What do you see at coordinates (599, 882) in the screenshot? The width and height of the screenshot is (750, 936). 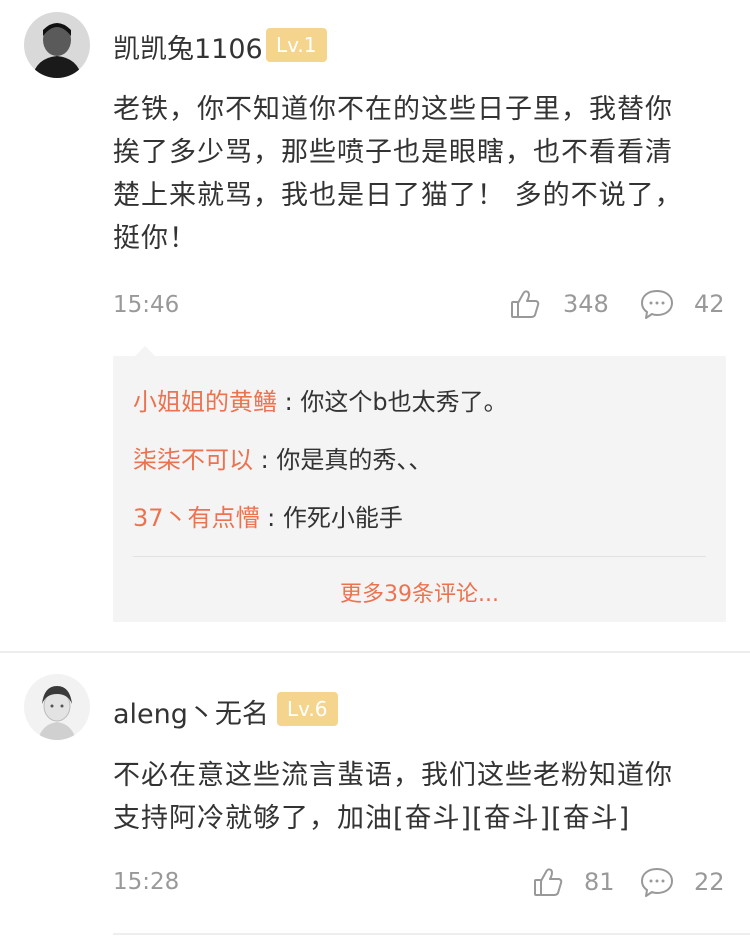 I see `like-count: 81` at bounding box center [599, 882].